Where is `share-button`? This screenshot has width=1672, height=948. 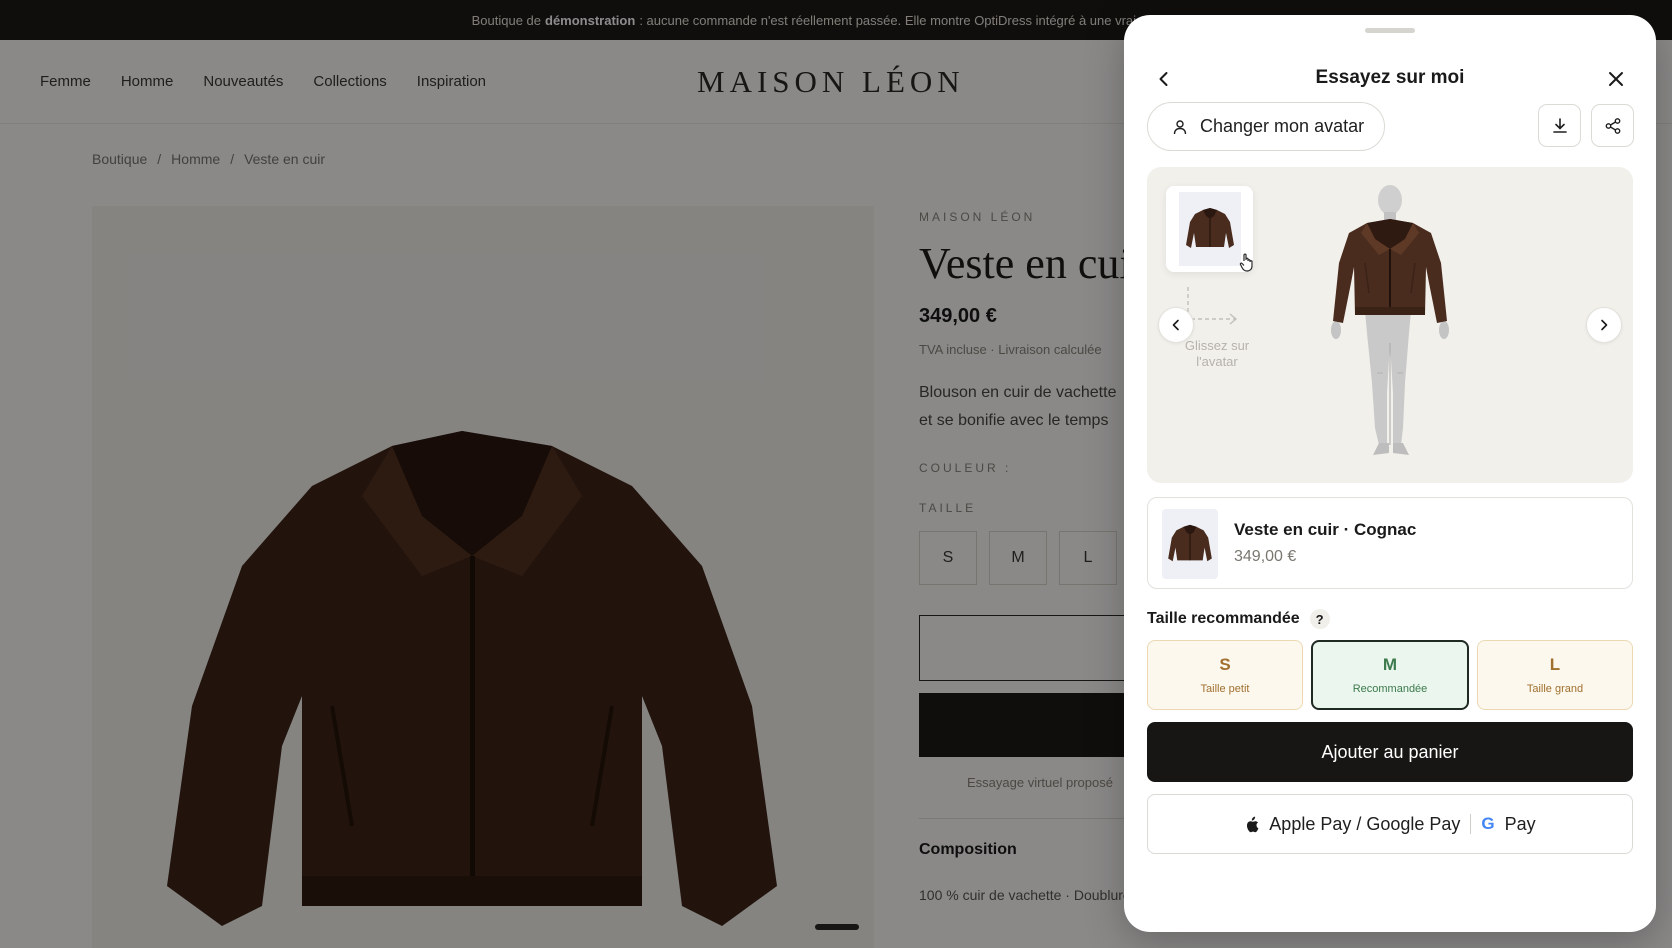
share-button is located at coordinates (1612, 125).